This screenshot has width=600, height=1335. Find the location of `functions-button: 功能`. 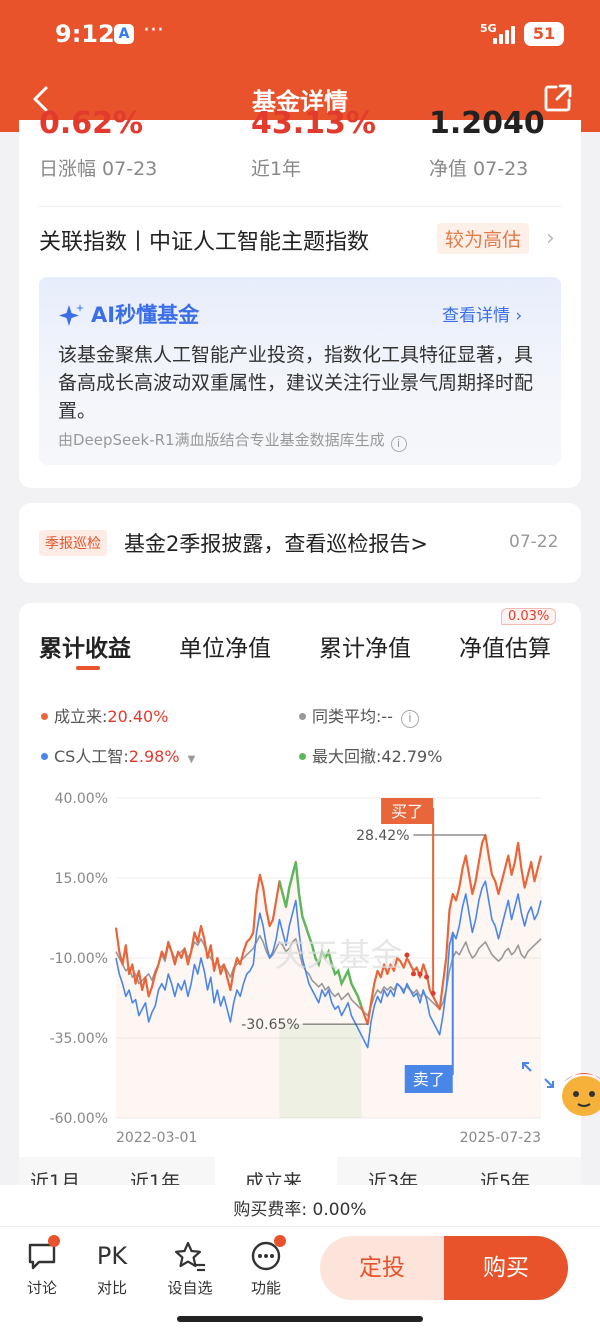

functions-button: 功能 is located at coordinates (266, 1266).